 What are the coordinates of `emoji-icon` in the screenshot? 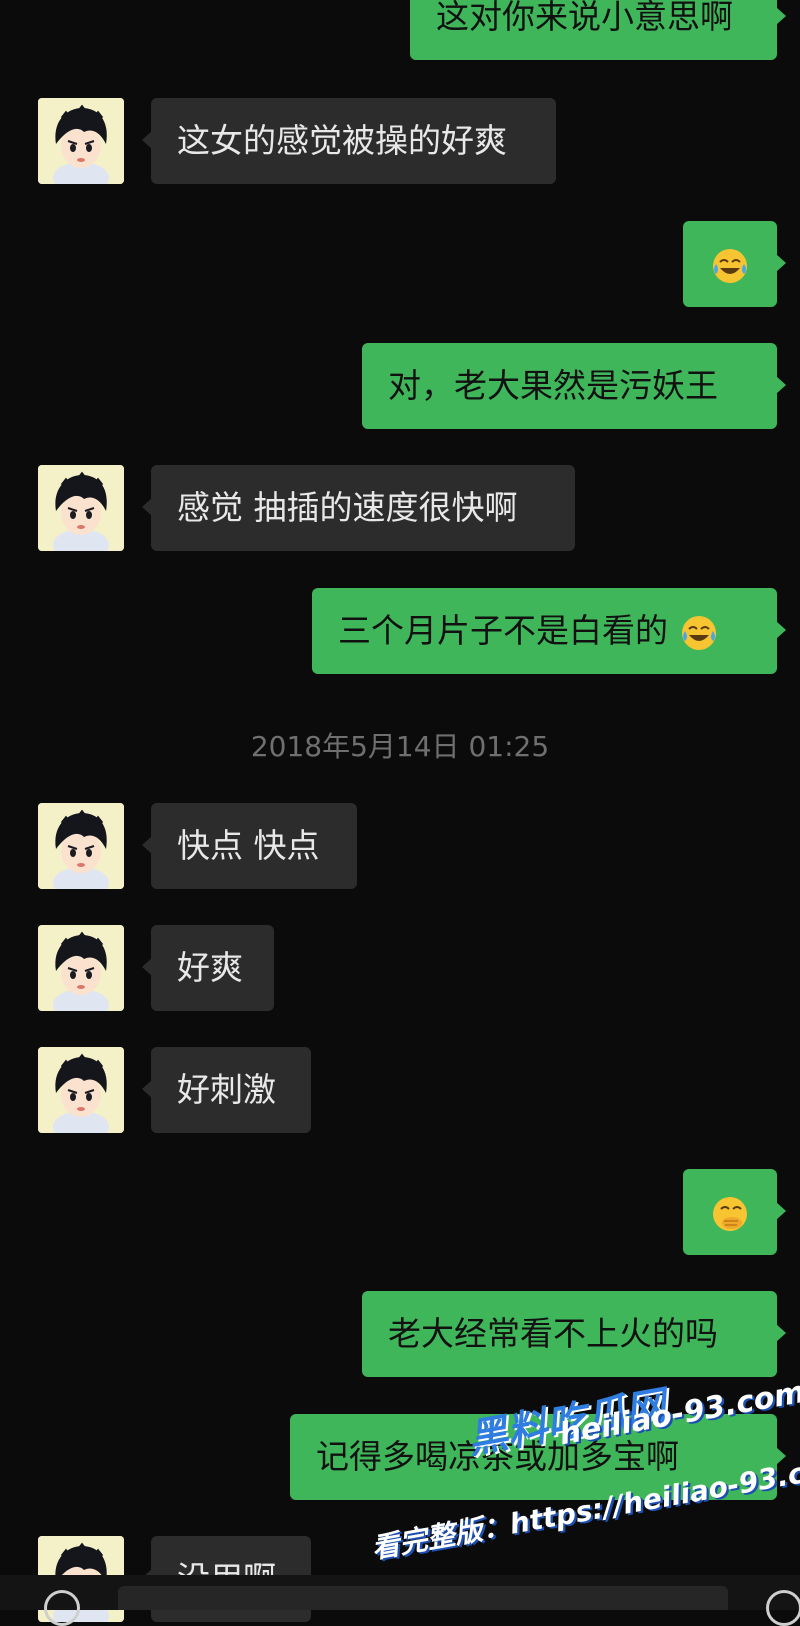 It's located at (783, 1608).